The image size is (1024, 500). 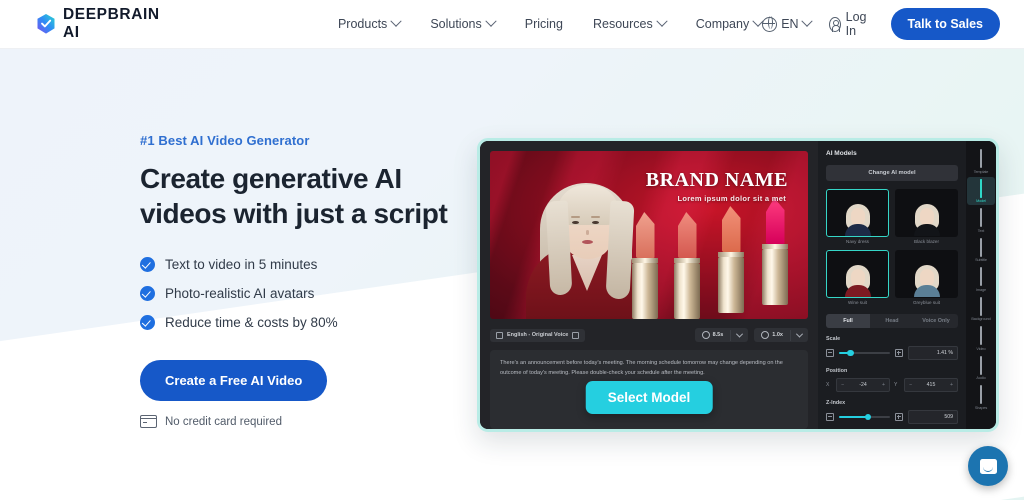 What do you see at coordinates (841, 153) in the screenshot?
I see `panel-title: AI Models` at bounding box center [841, 153].